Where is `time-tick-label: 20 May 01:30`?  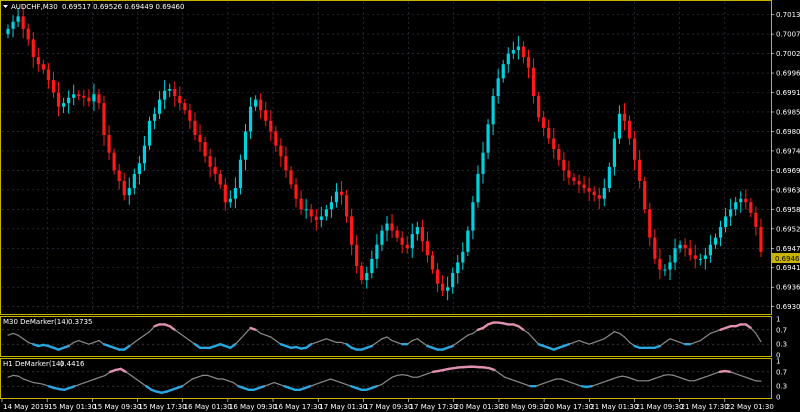
time-tick-label: 20 May 01:30 is located at coordinates (479, 407).